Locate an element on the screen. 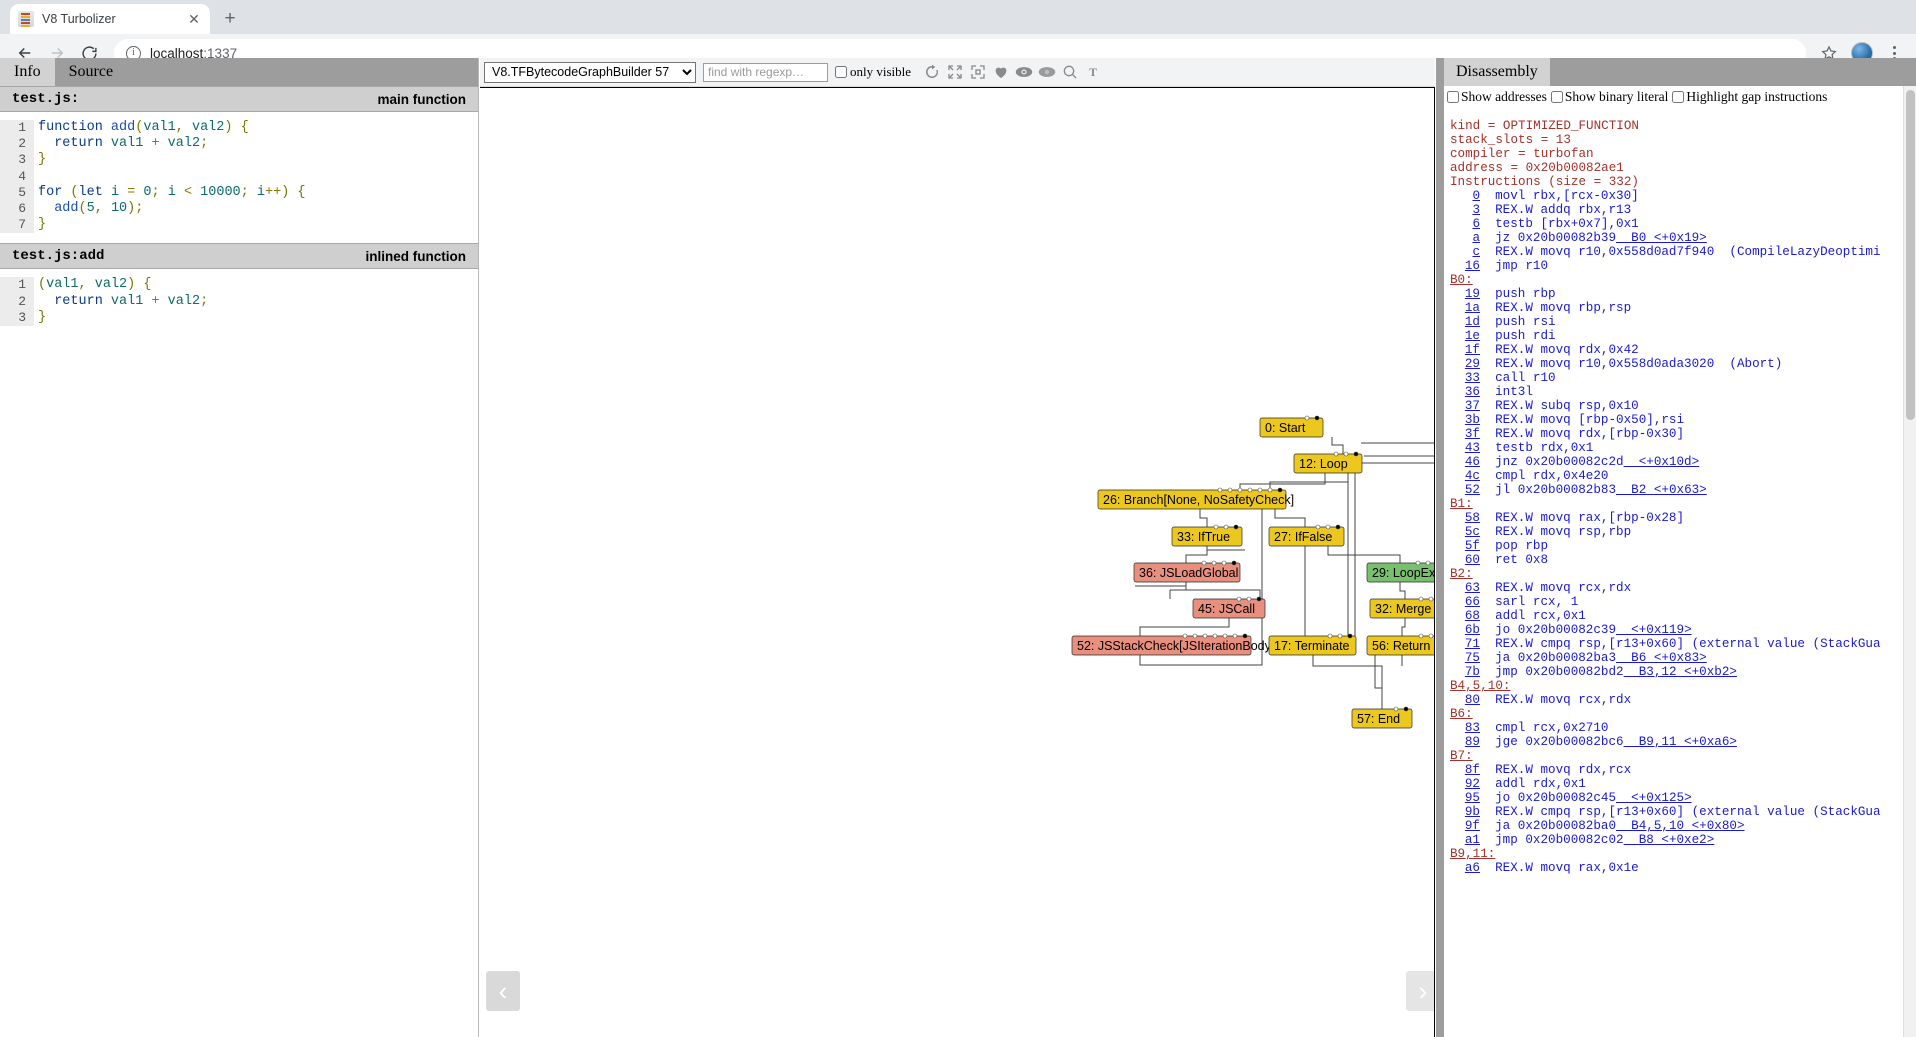  disassembly-instruction: 60 ret 0x8 is located at coordinates (1683, 560).